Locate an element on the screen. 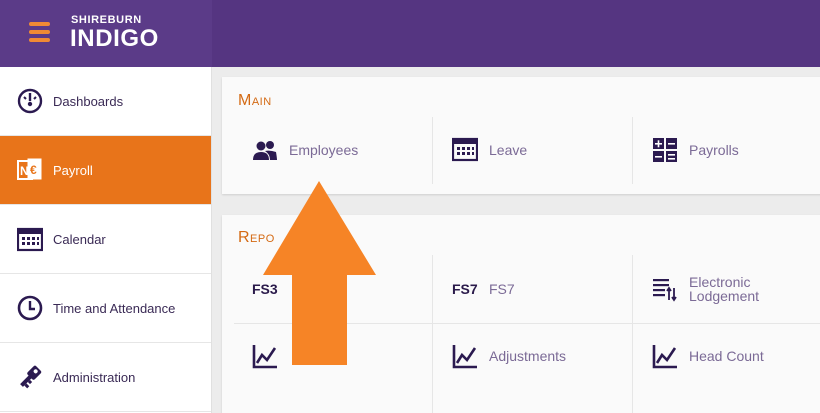 The width and height of the screenshot is (820, 413). tile-label: Head Count is located at coordinates (726, 356).